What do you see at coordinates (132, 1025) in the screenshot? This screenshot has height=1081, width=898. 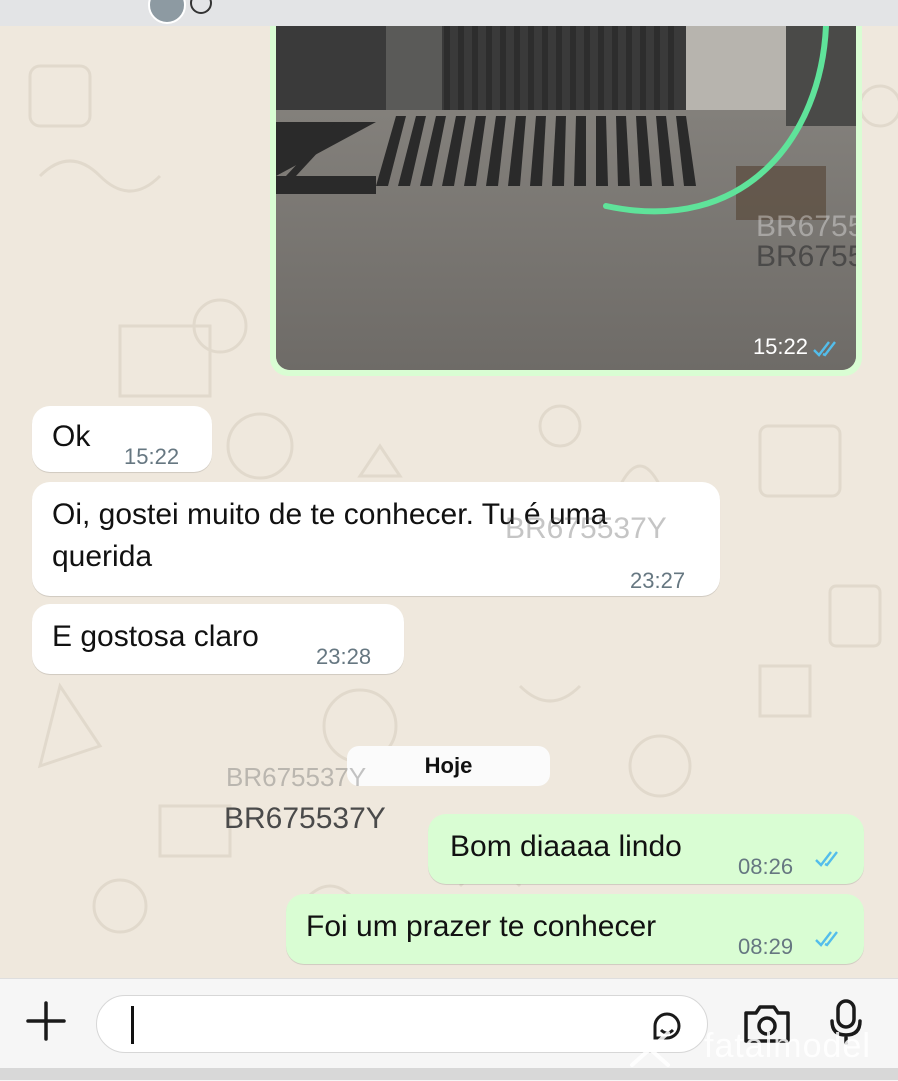 I see `text-caret` at bounding box center [132, 1025].